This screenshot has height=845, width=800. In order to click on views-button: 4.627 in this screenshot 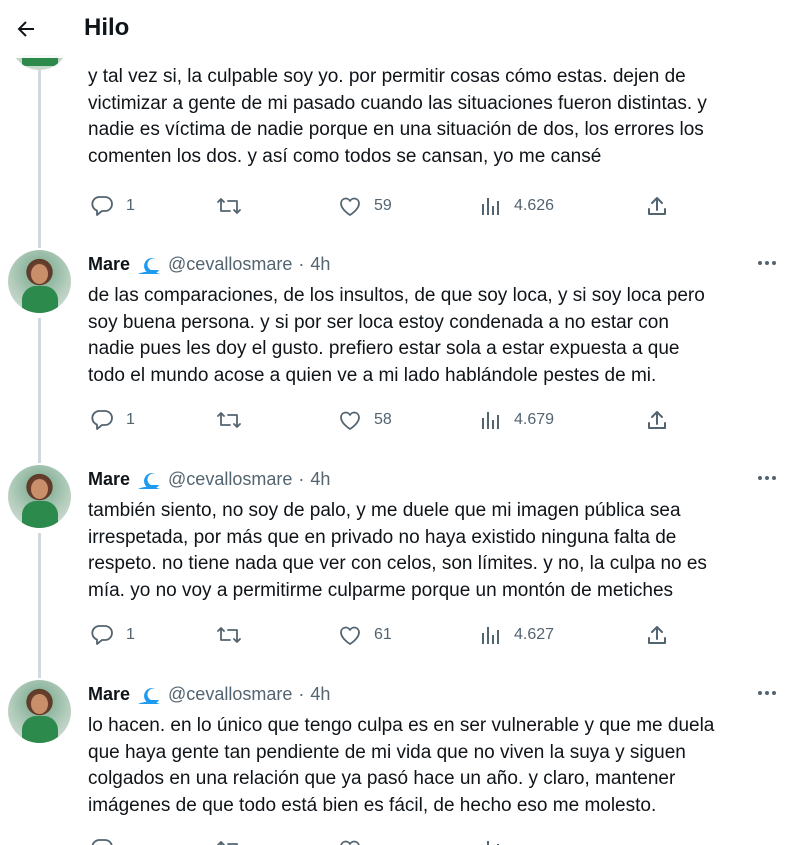, I will do `click(517, 635)`.